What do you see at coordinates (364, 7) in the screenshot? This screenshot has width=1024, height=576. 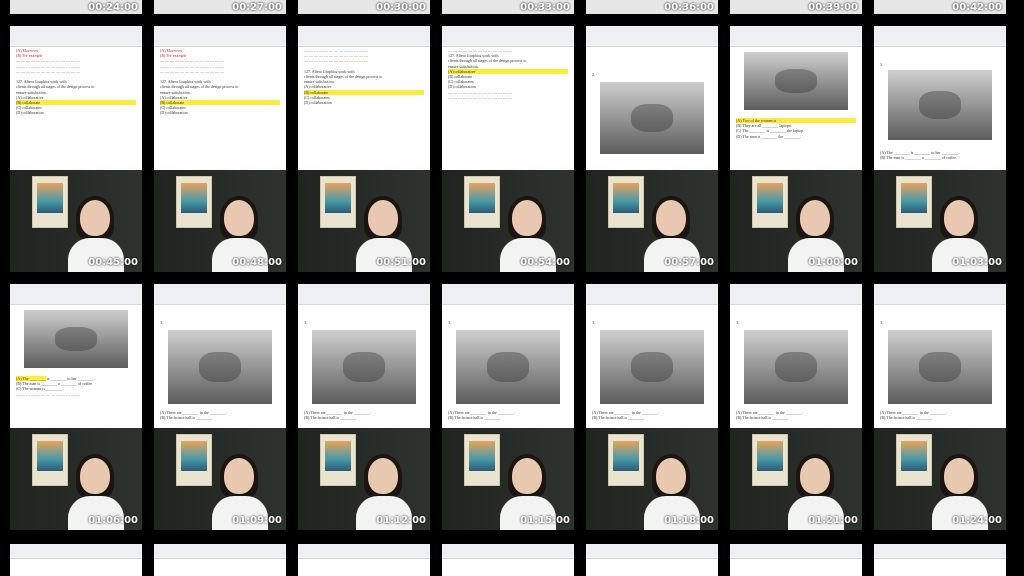 I see `thumbnail-top-3: 00:30:00` at bounding box center [364, 7].